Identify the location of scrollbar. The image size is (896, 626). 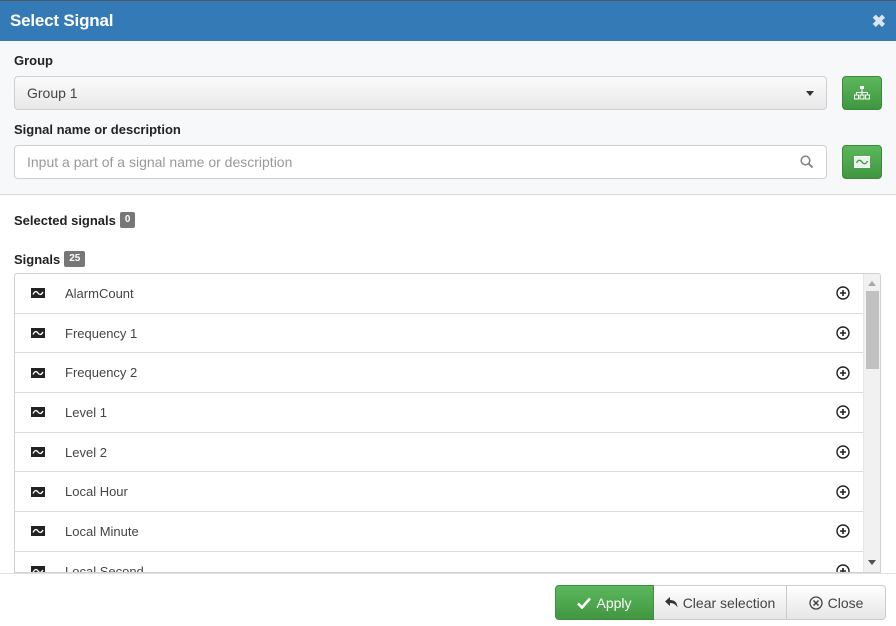
(871, 423).